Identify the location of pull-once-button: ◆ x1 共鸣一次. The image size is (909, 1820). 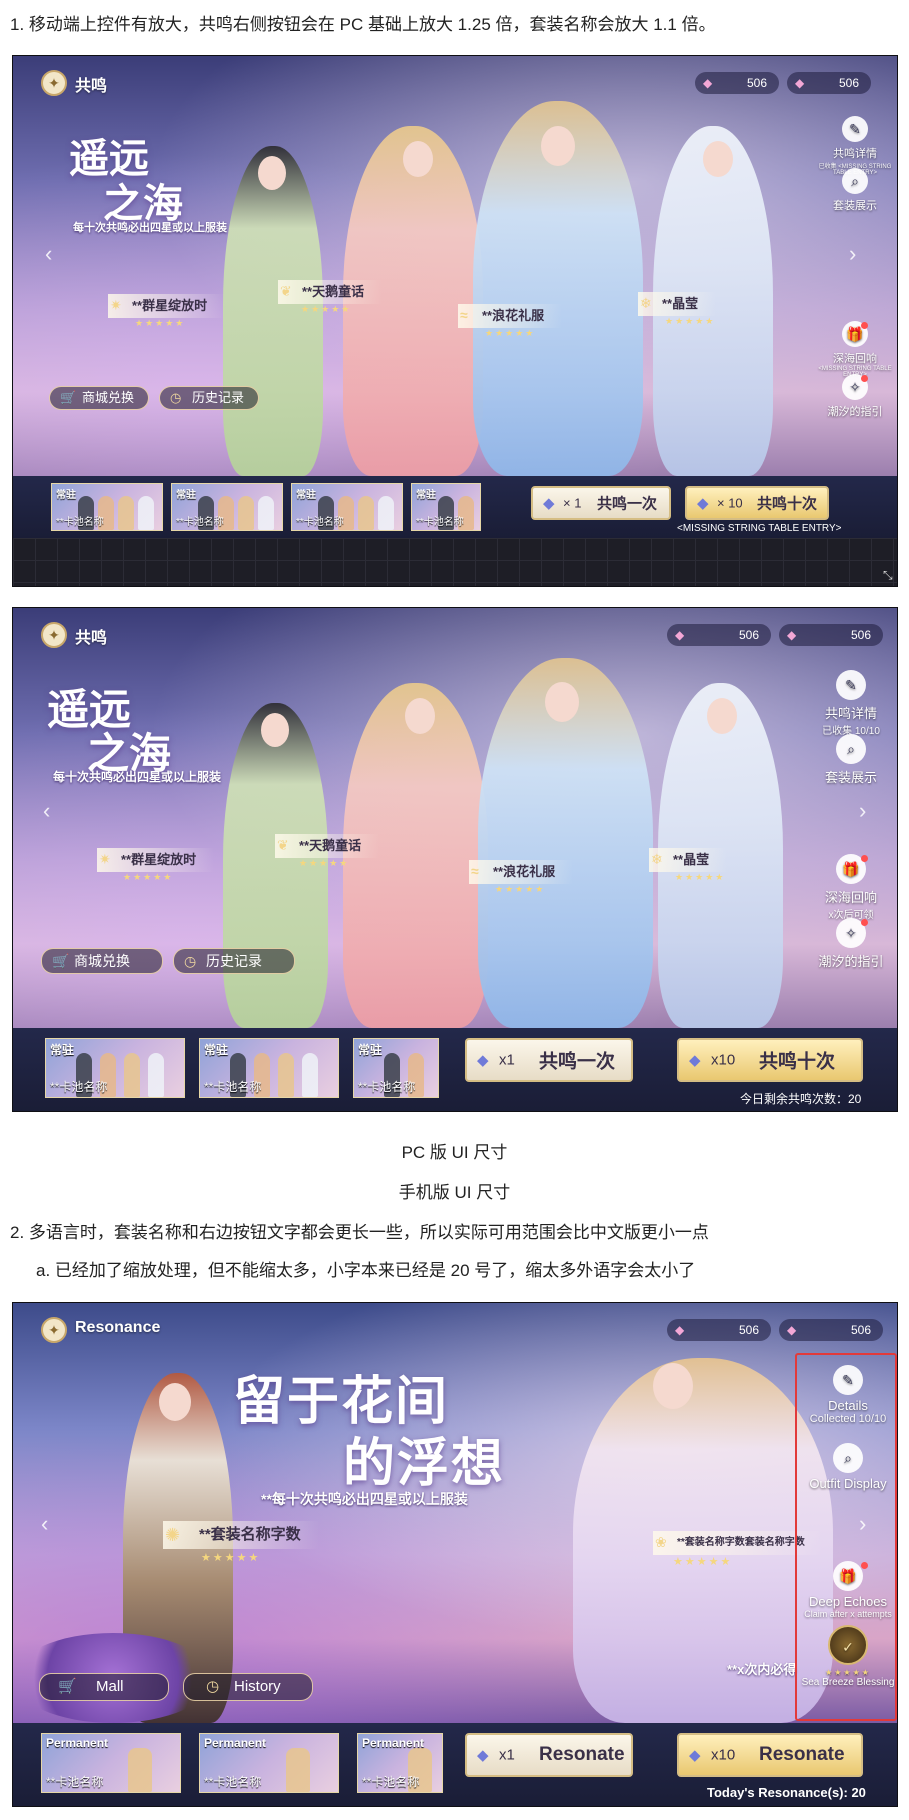
(549, 1060).